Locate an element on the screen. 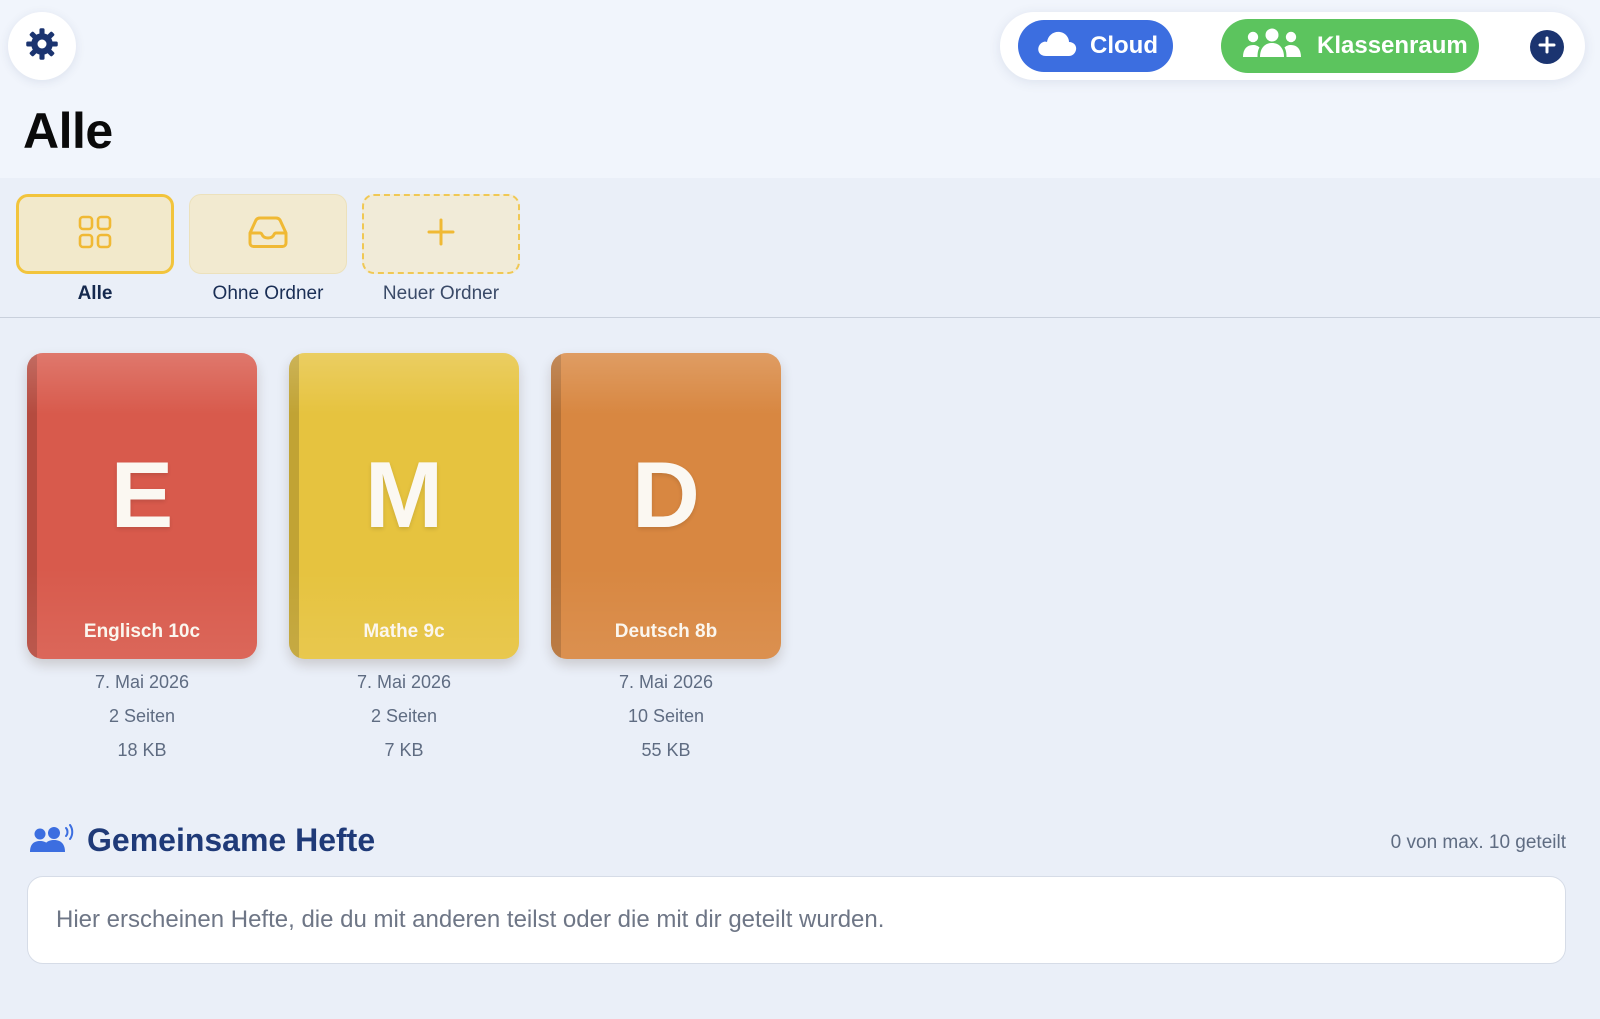  inbox-tray-icon is located at coordinates (268, 234).